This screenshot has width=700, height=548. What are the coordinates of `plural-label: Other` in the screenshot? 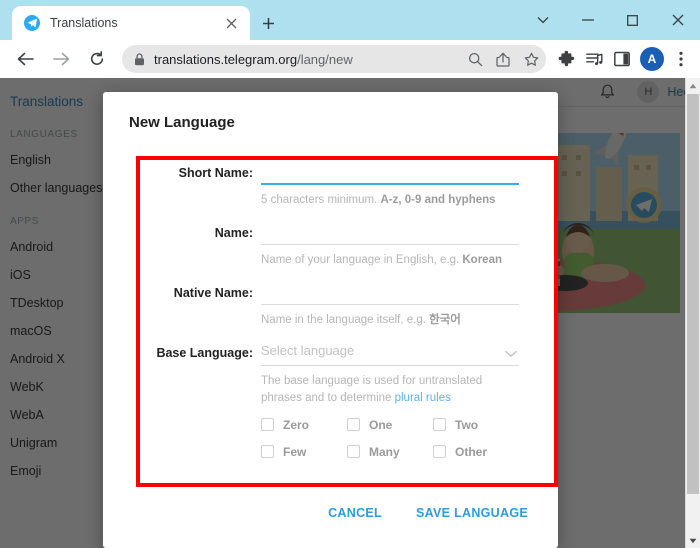 It's located at (471, 451).